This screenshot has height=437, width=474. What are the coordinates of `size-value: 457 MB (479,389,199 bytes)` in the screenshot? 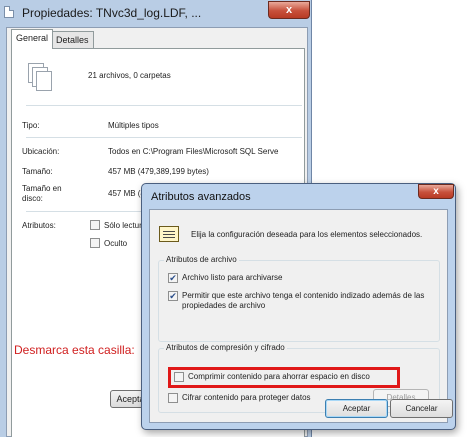 It's located at (158, 171).